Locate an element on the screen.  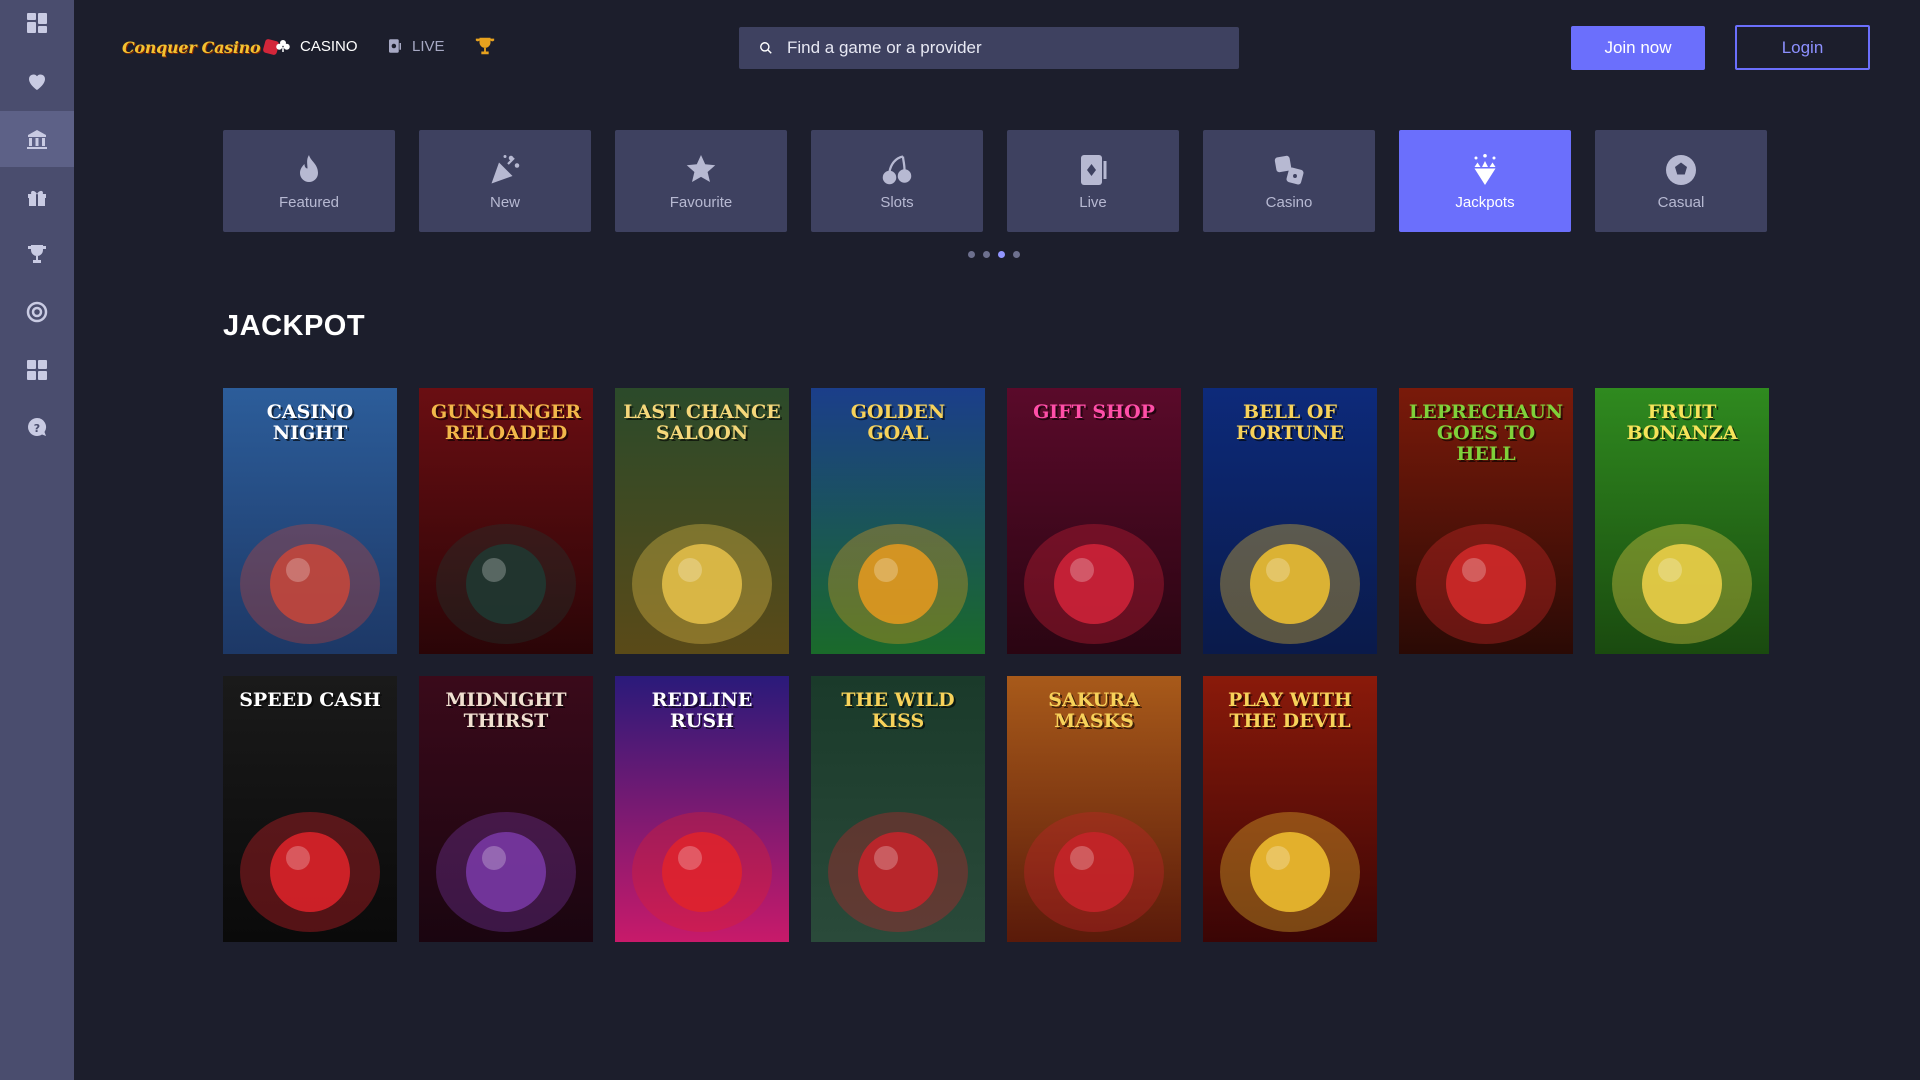
game-tile: Gift Shop is located at coordinates (1094, 521).